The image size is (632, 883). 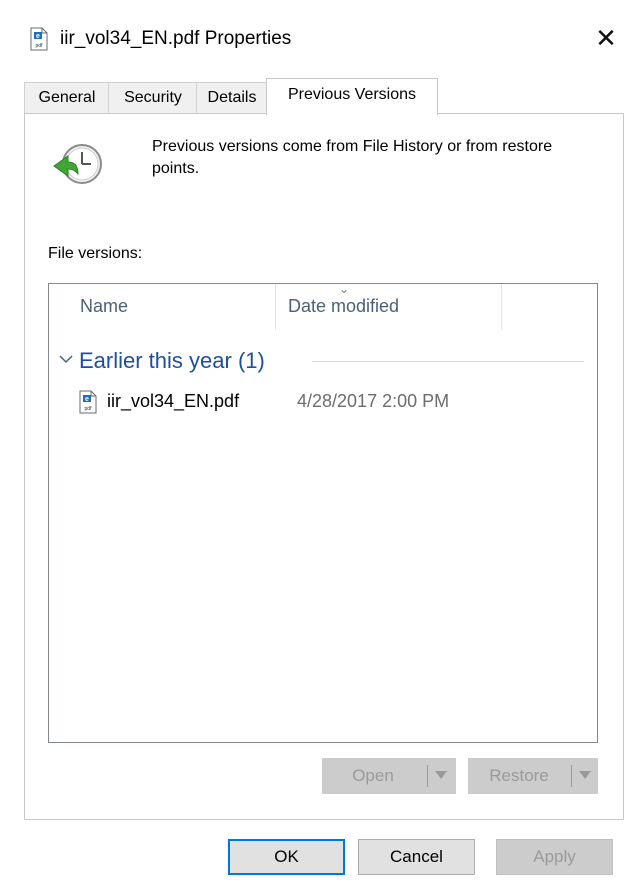 What do you see at coordinates (352, 97) in the screenshot?
I see `tab-previous-versions: Previous Versions` at bounding box center [352, 97].